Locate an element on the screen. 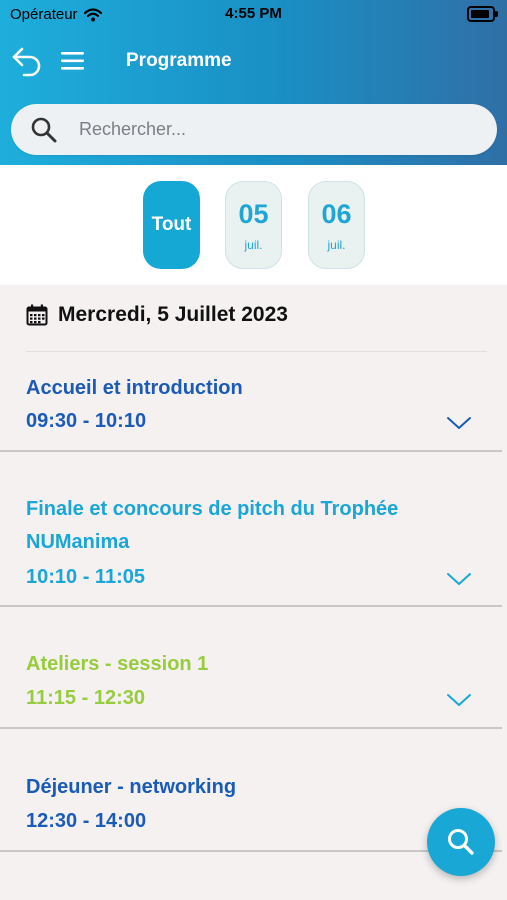 The height and width of the screenshot is (900, 507). page-title: Programme is located at coordinates (179, 60).